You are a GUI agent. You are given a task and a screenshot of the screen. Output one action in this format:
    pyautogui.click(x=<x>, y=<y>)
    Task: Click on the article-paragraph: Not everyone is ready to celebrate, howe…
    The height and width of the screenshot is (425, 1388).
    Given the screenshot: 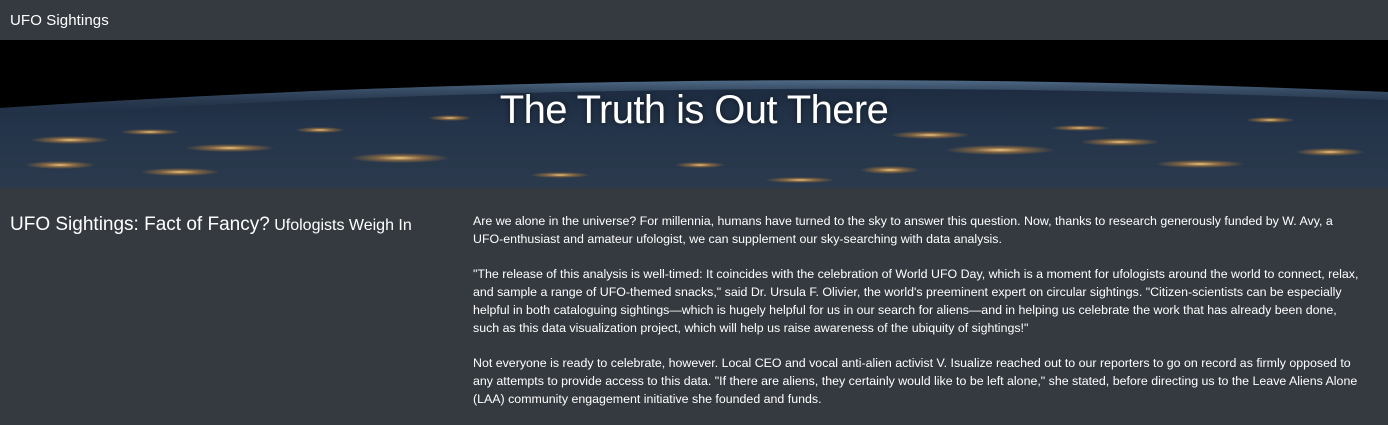 What is the action you would take?
    pyautogui.click(x=915, y=381)
    